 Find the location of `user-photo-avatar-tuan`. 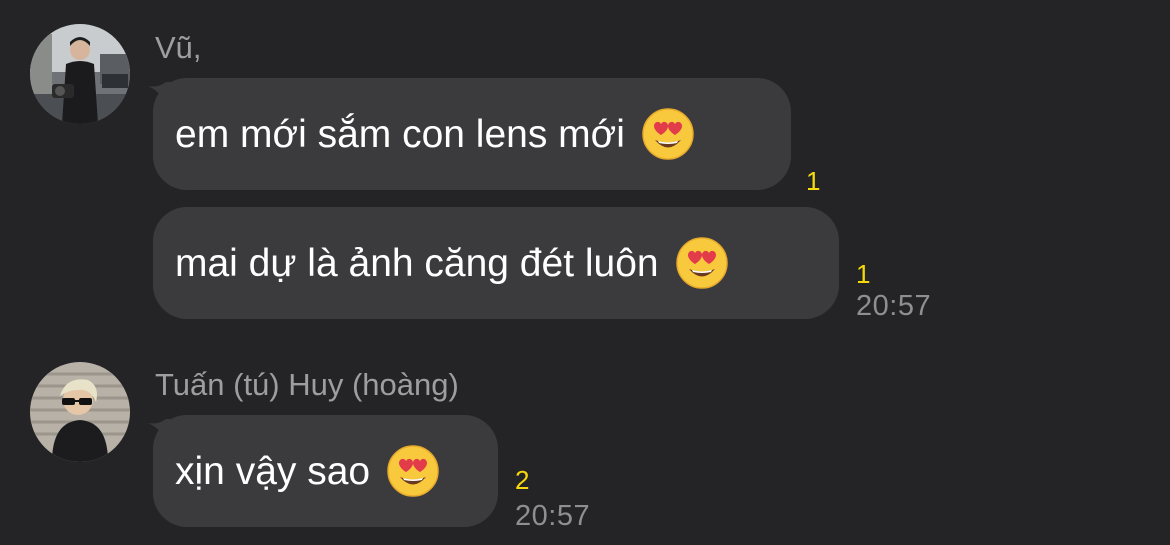

user-photo-avatar-tuan is located at coordinates (80, 412).